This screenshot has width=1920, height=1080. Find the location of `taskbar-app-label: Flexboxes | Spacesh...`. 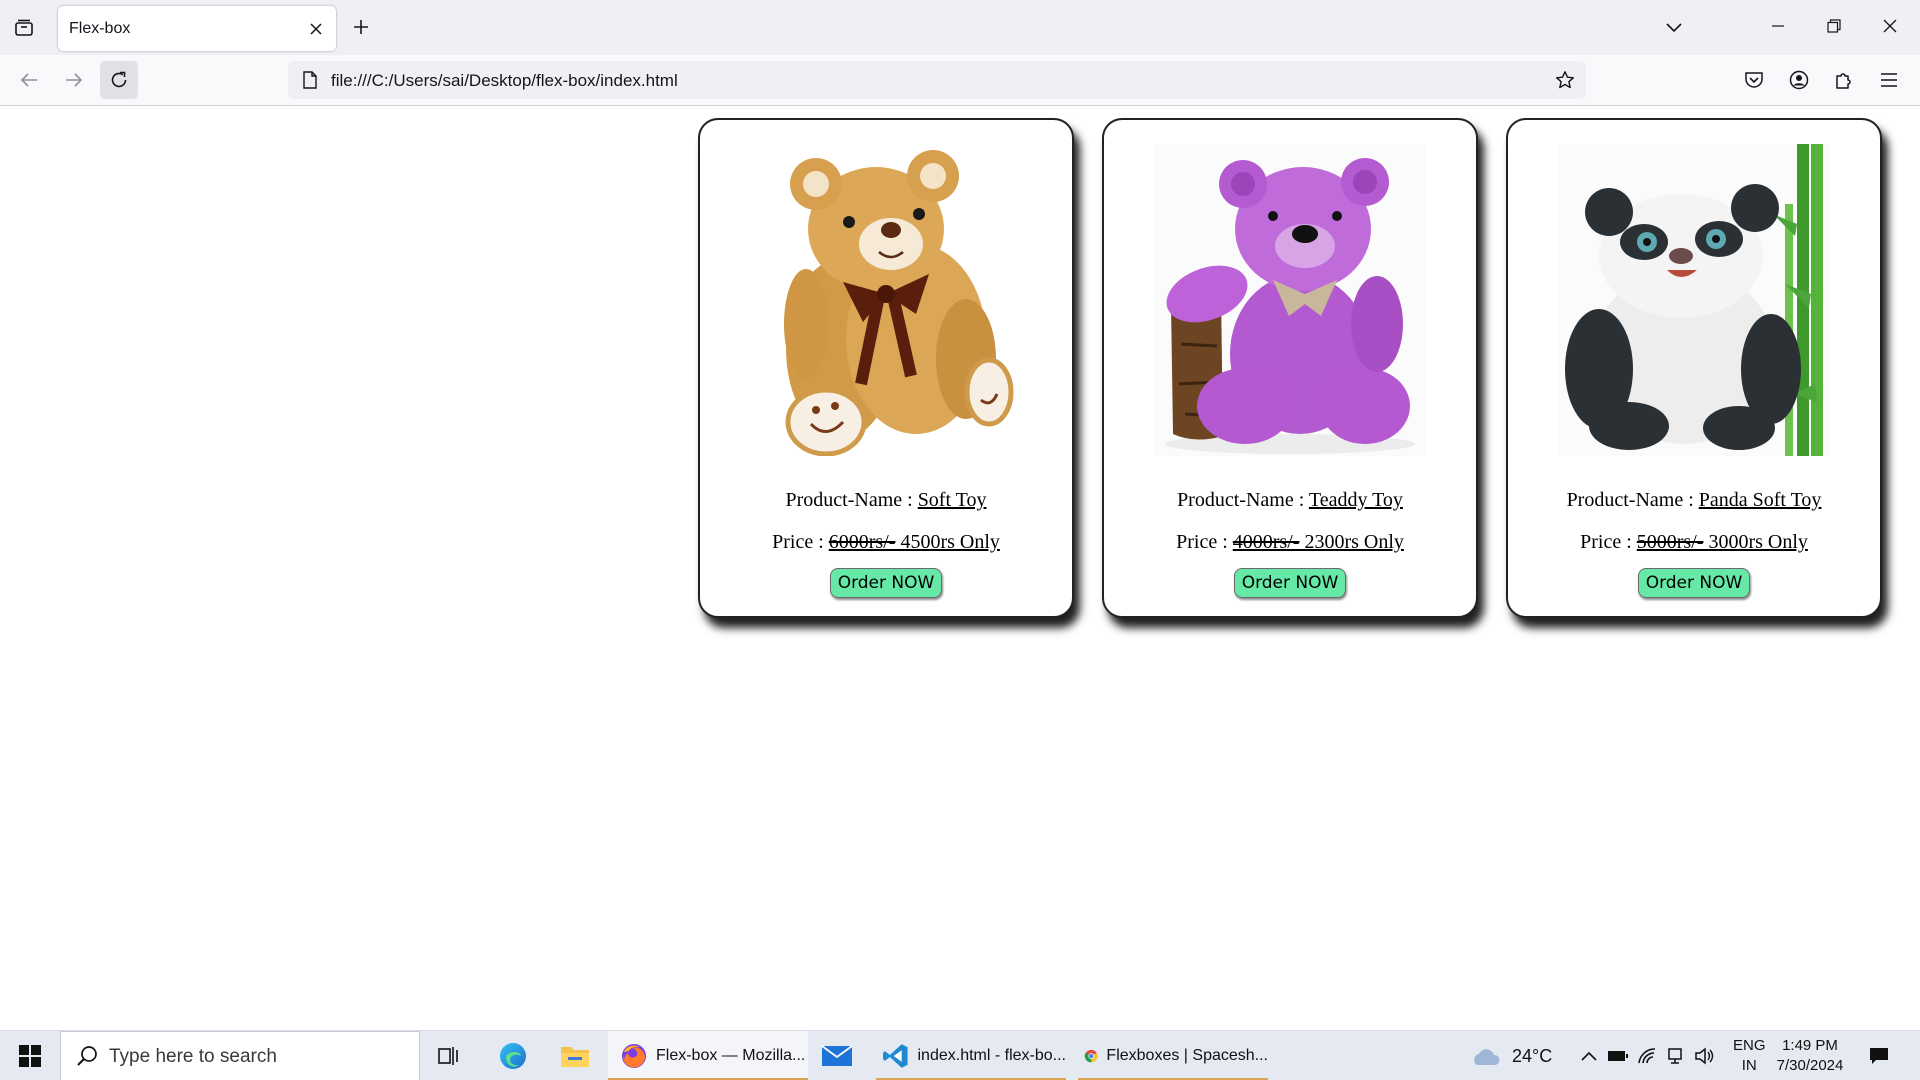

taskbar-app-label: Flexboxes | Spacesh... is located at coordinates (1187, 1055).